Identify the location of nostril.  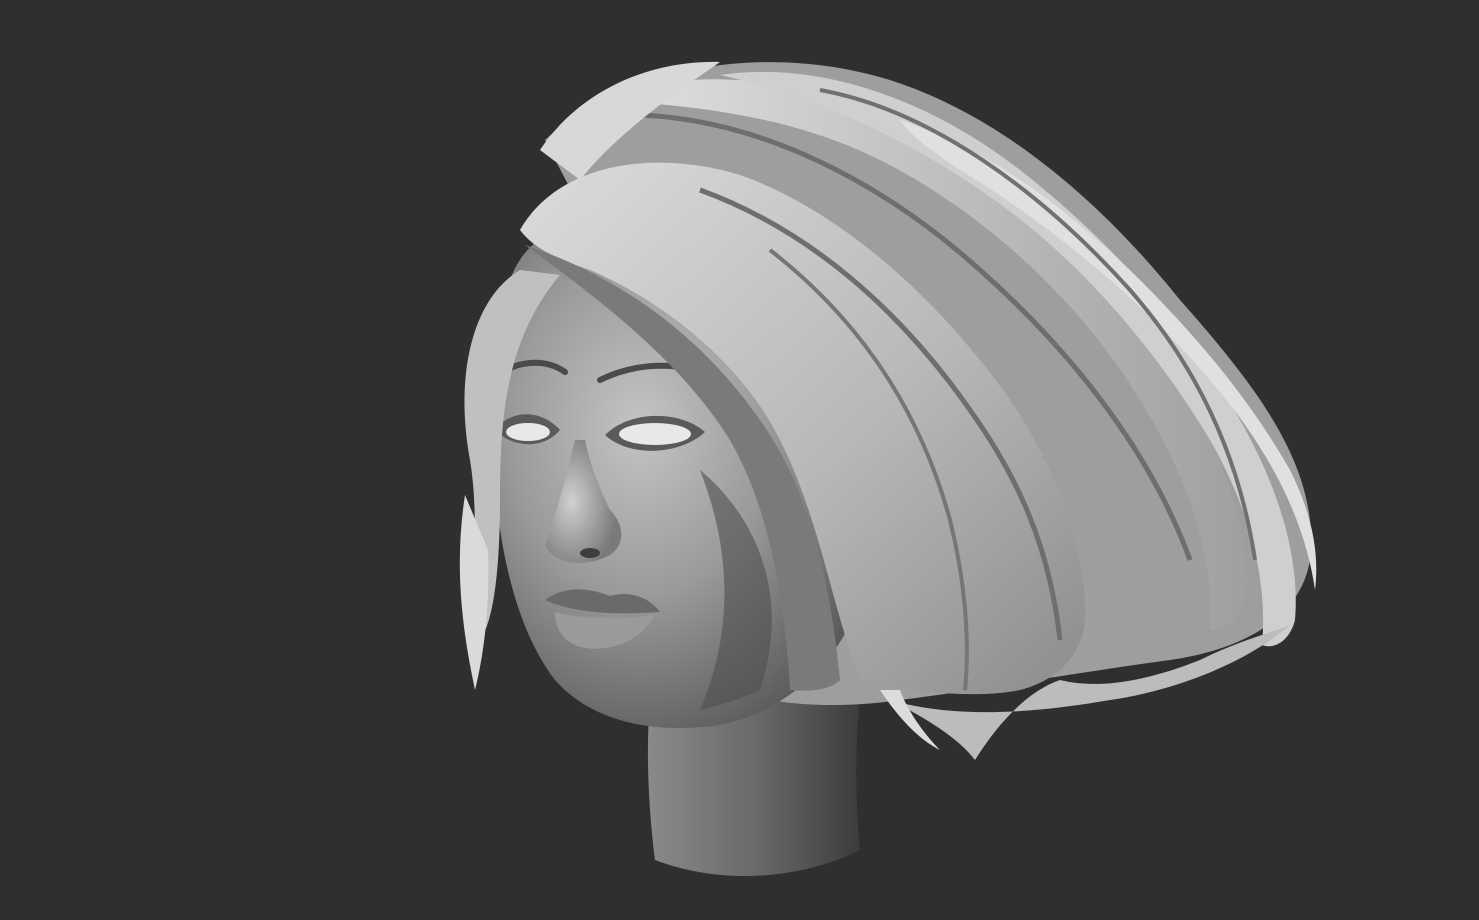
(590, 553).